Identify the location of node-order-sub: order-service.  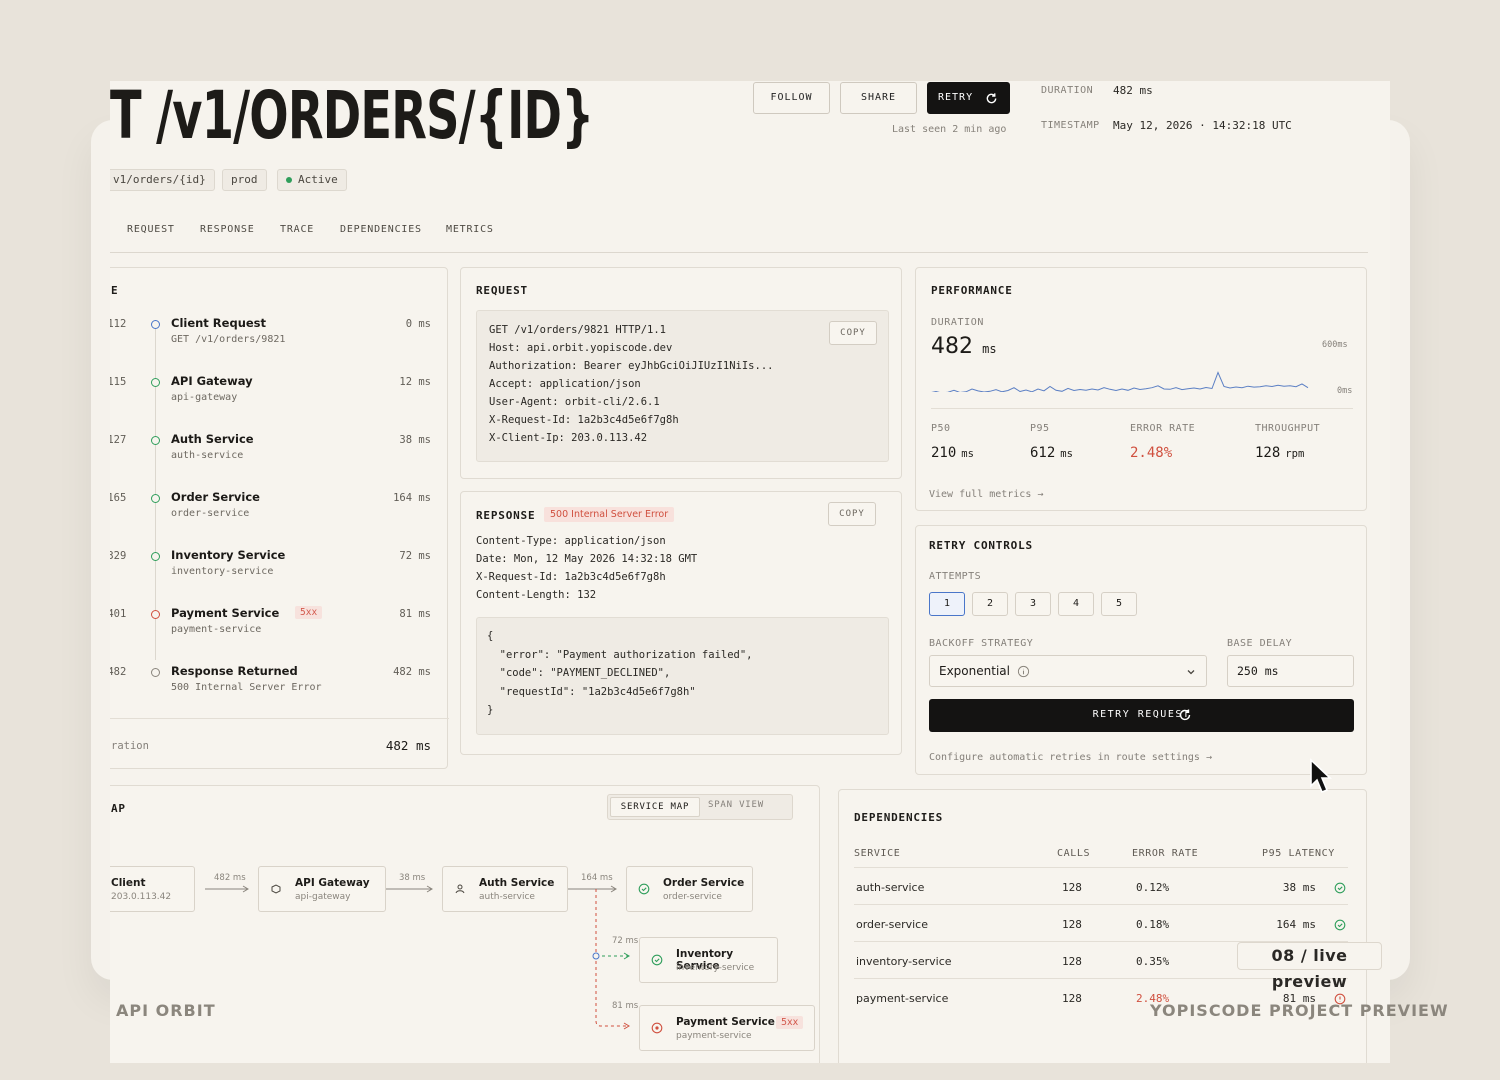
(692, 897).